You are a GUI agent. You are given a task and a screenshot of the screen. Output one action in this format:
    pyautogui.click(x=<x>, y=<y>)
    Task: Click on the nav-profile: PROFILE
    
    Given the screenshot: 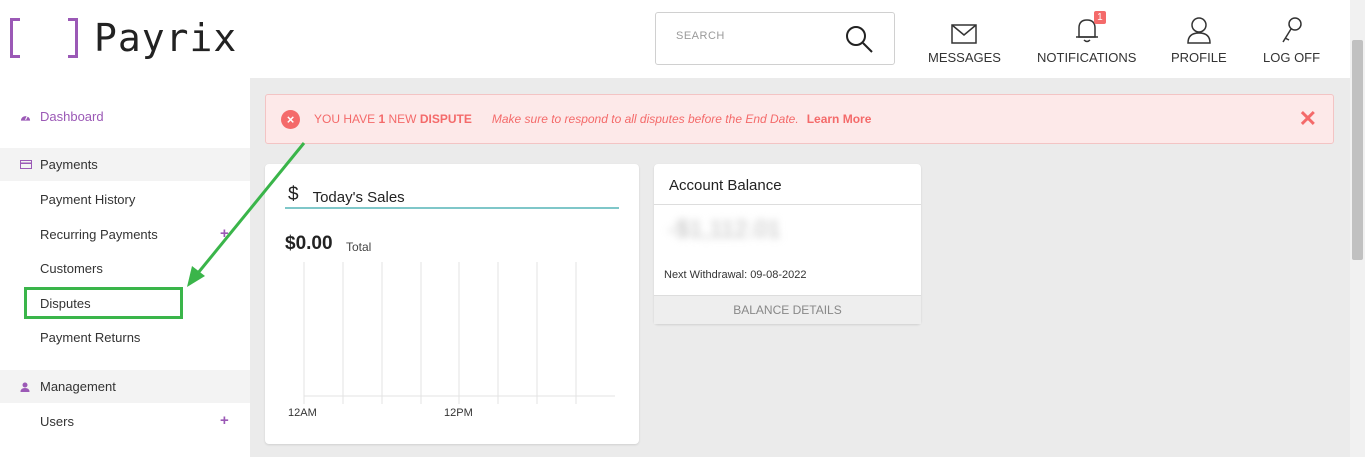 What is the action you would take?
    pyautogui.click(x=1199, y=39)
    